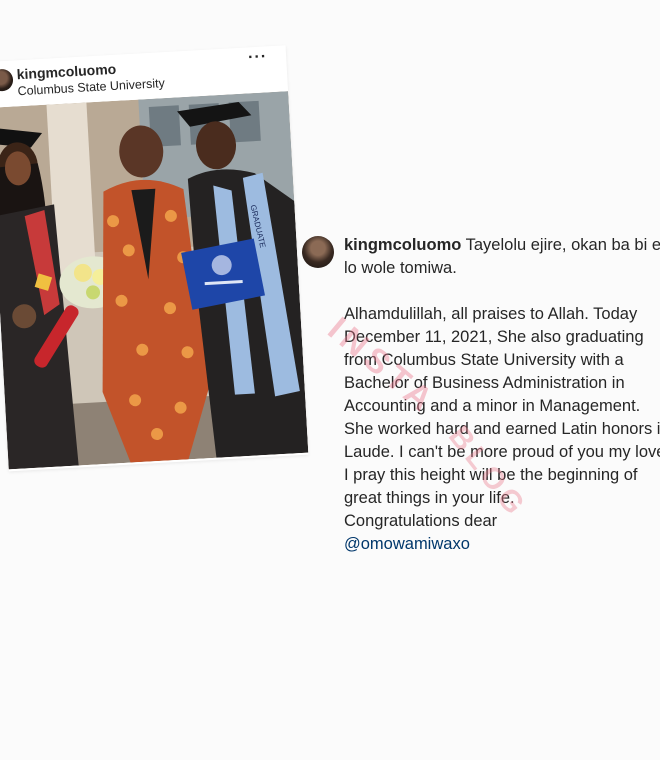  Describe the element at coordinates (7, 80) in the screenshot. I see `avatar` at that location.